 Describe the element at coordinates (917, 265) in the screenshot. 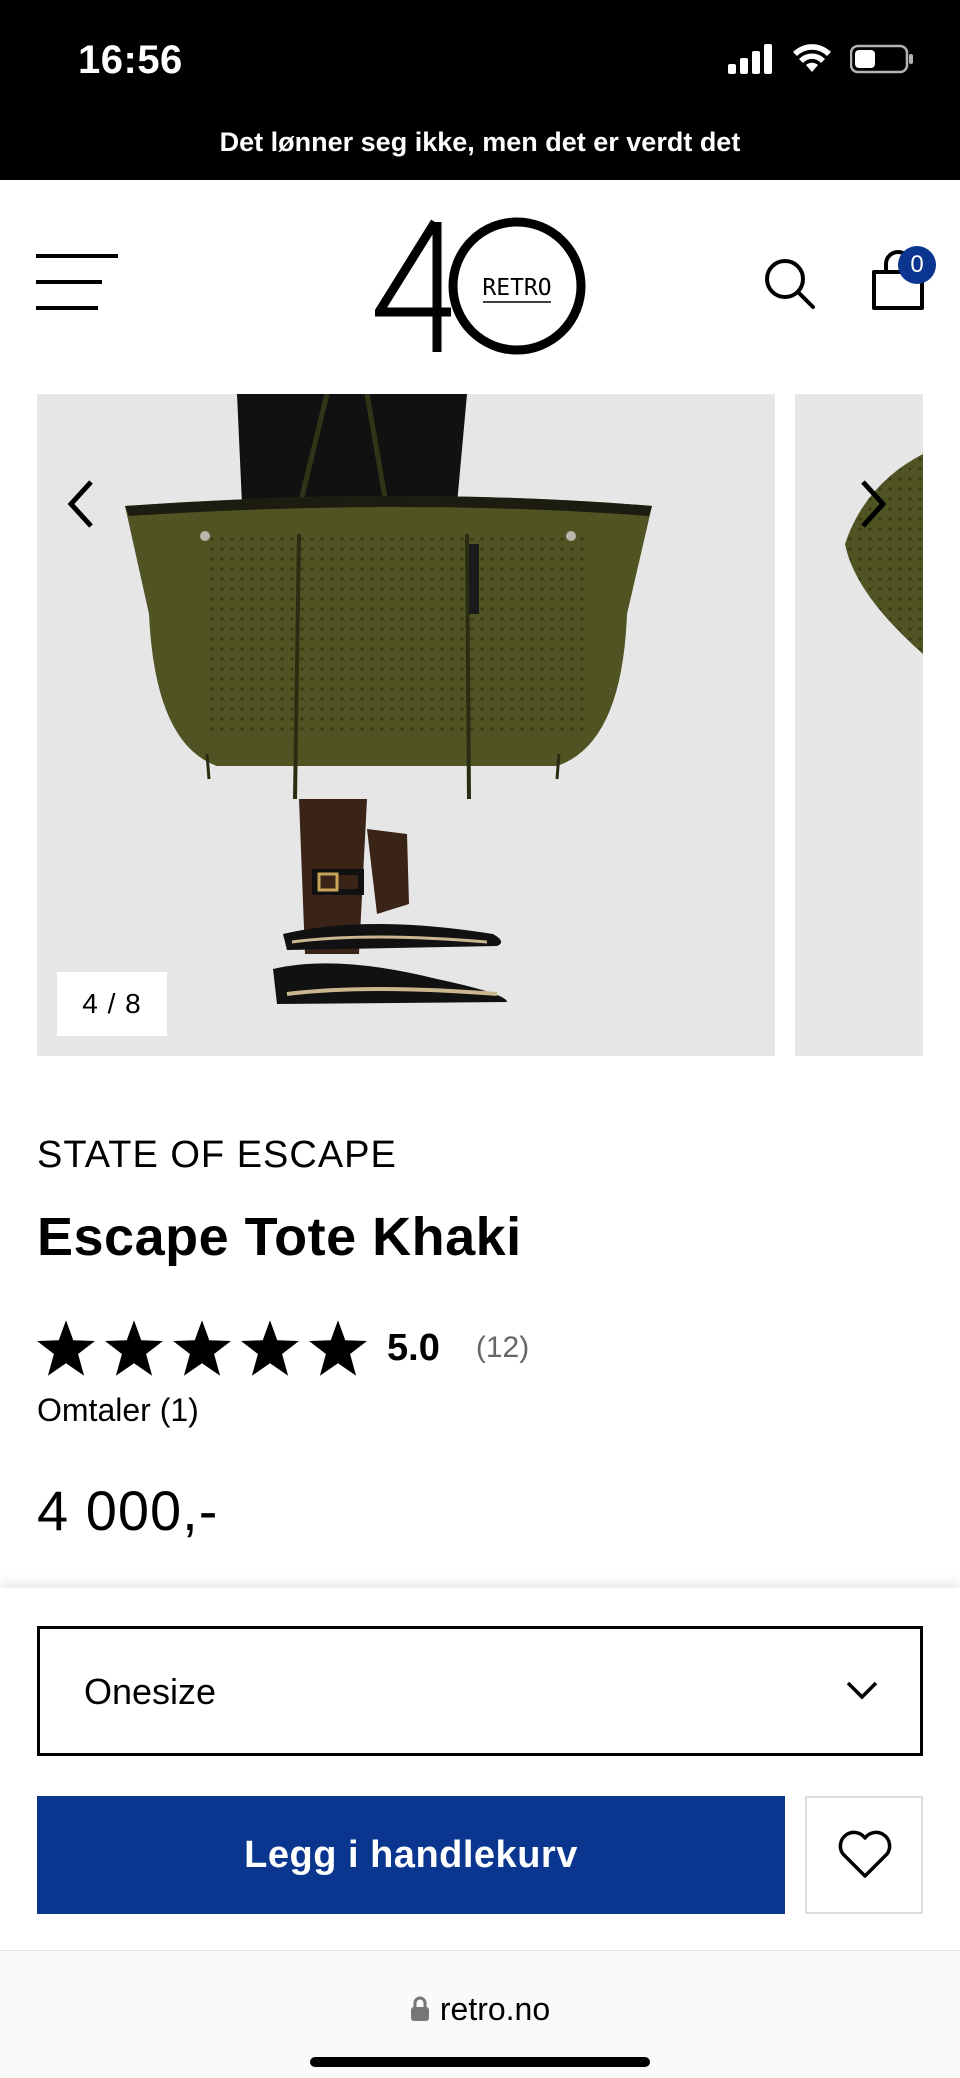

I see `cart-count-badge: 0` at that location.